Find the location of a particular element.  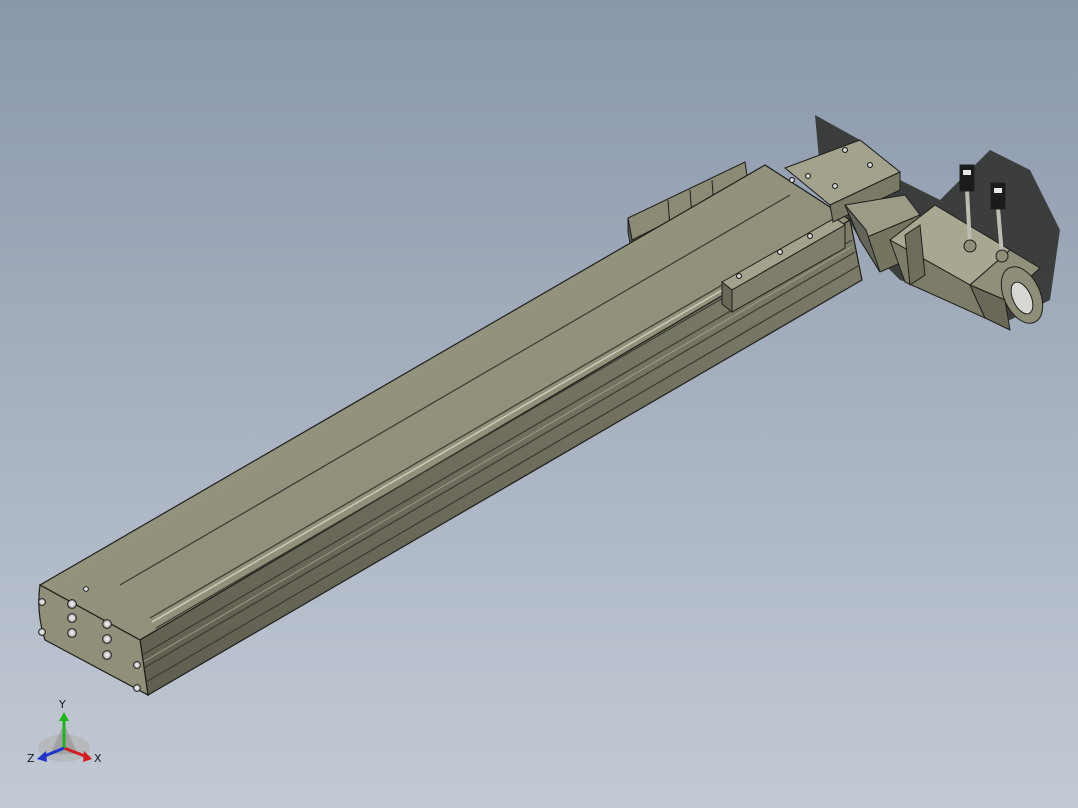

y-axis-label: Y is located at coordinates (62, 704).